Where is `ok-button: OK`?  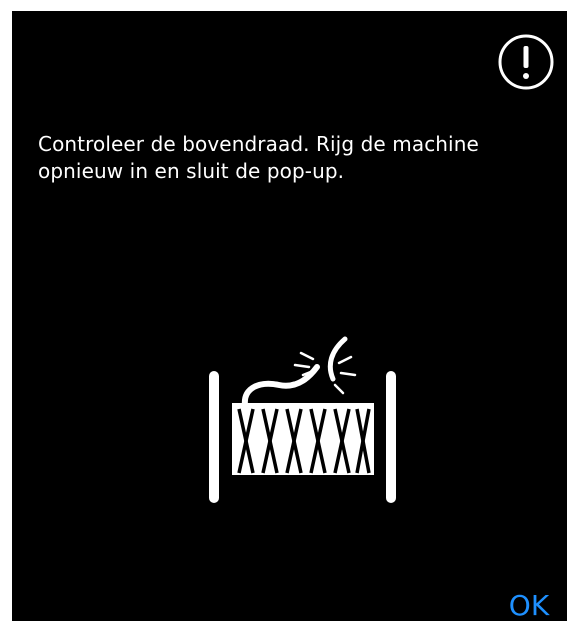
ok-button: OK is located at coordinates (529, 606).